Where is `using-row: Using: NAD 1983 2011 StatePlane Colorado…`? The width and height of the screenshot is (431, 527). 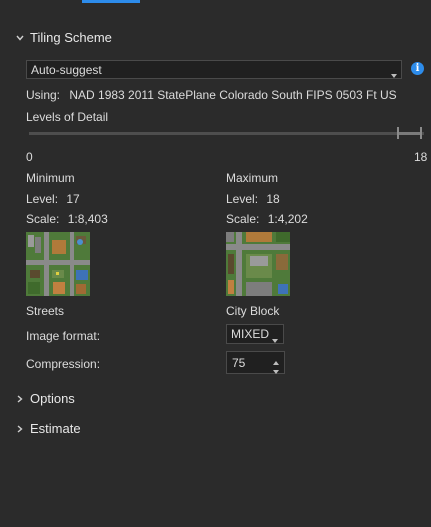 using-row: Using: NAD 1983 2011 StatePlane Colorado… is located at coordinates (211, 95).